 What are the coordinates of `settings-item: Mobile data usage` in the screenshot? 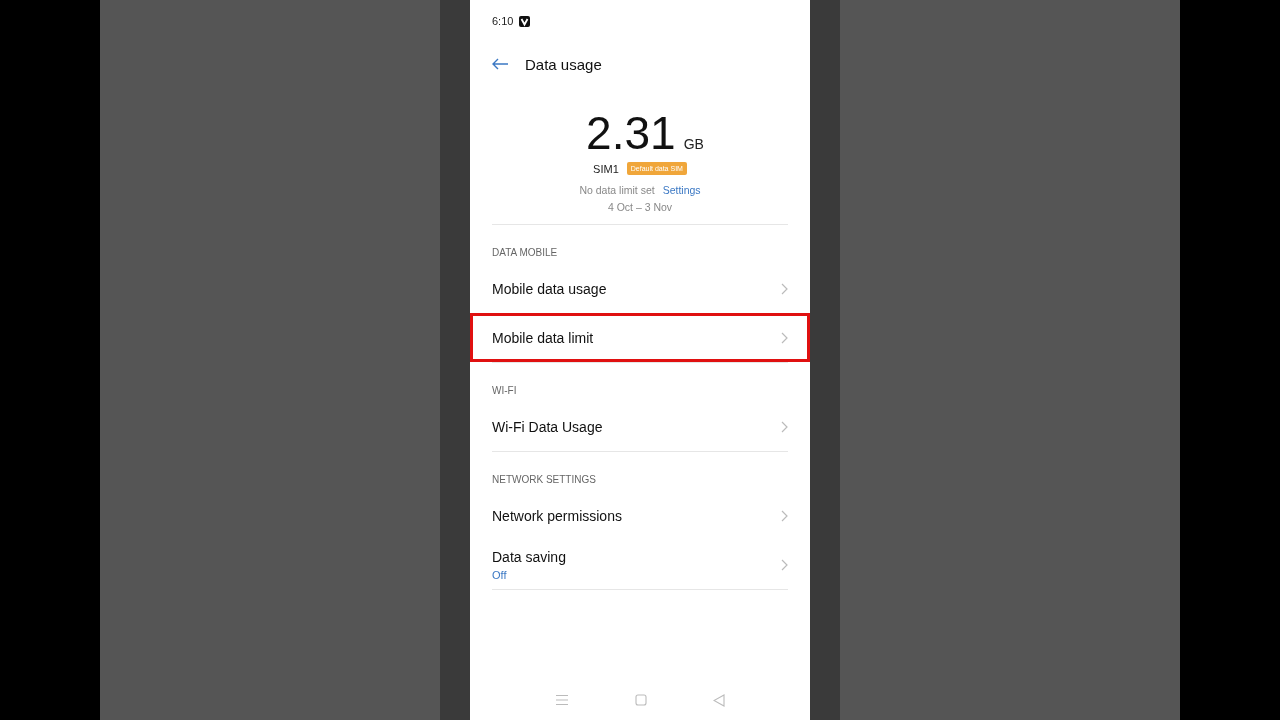 It's located at (640, 288).